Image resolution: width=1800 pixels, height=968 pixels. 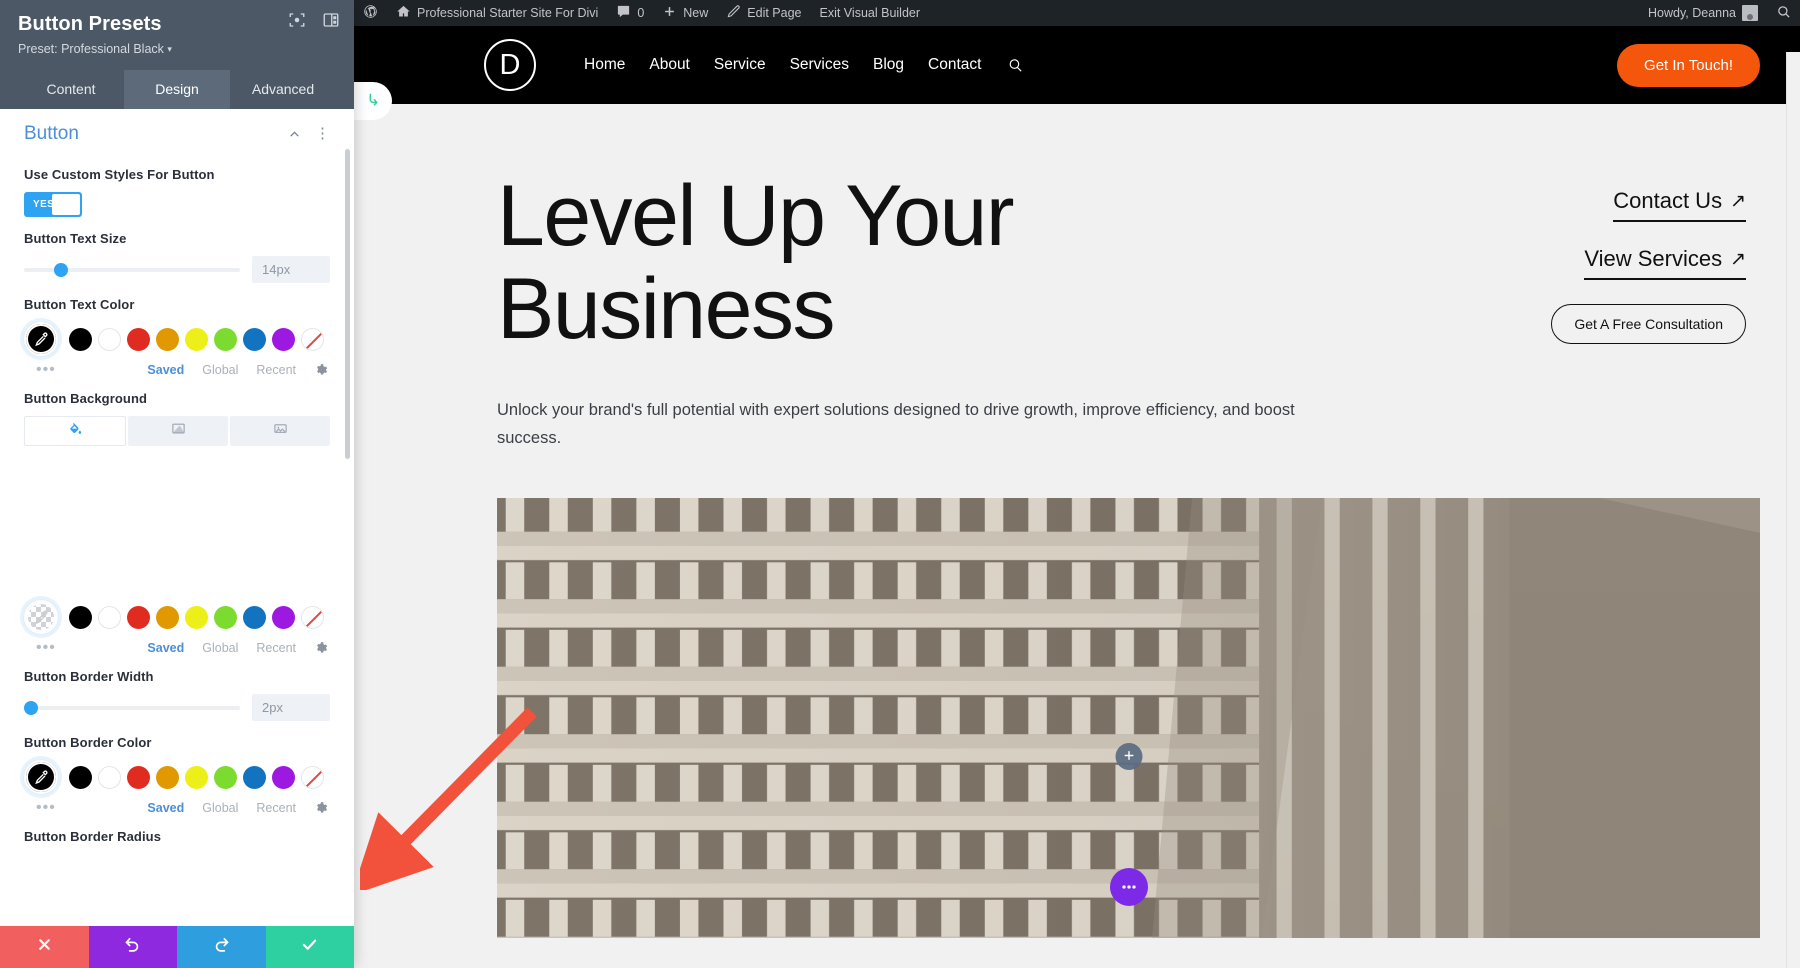 I want to click on builder-left-tab-button, so click(x=373, y=101).